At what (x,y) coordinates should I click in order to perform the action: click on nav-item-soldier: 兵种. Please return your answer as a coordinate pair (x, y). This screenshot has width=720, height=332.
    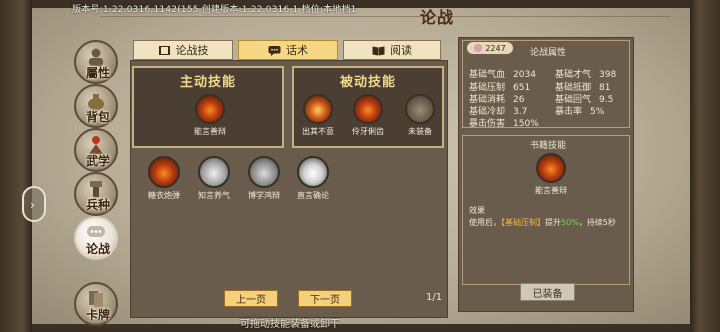
    Looking at the image, I should click on (96, 194).